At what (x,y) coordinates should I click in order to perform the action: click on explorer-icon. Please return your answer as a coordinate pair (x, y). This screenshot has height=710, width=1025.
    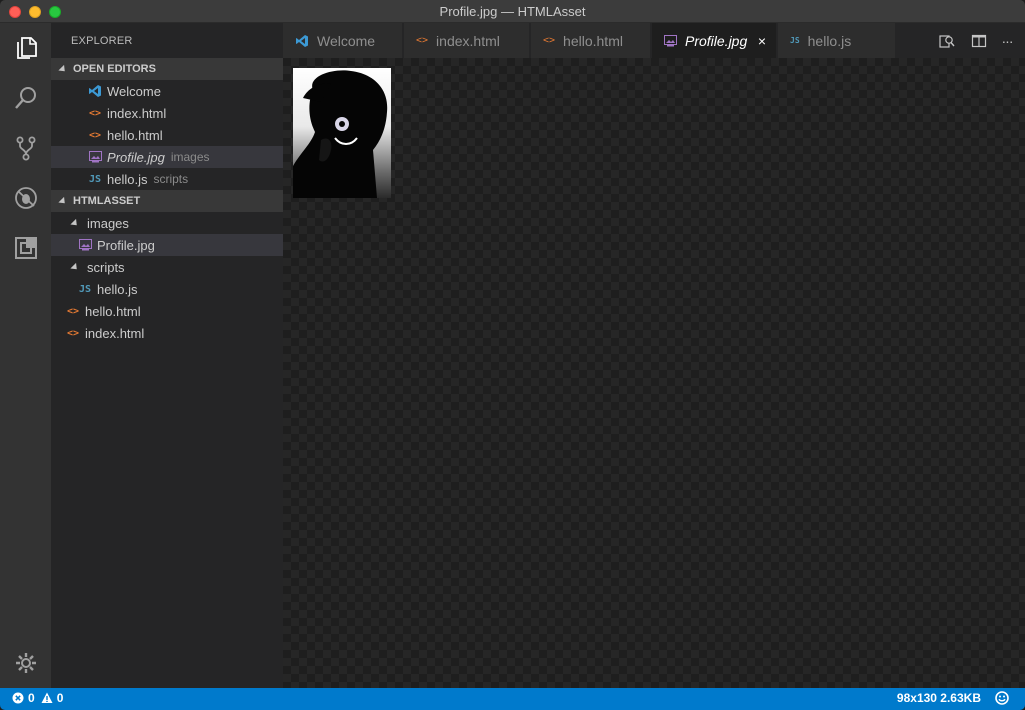
    Looking at the image, I should click on (25, 48).